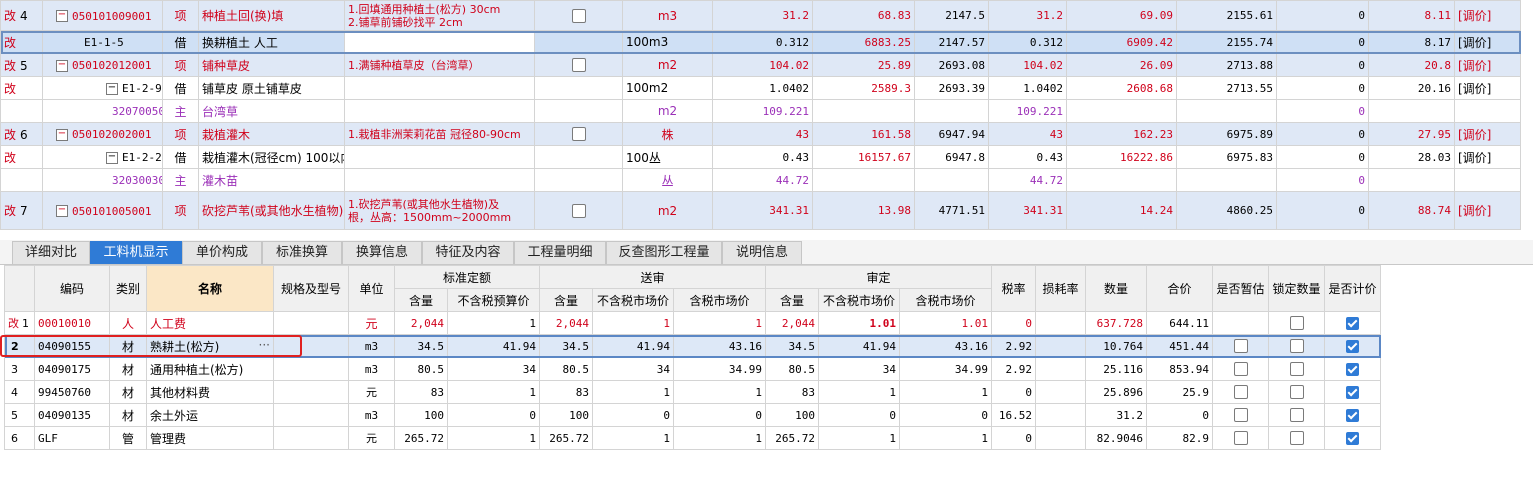 Image resolution: width=1533 pixels, height=500 pixels. Describe the element at coordinates (493, 438) in the screenshot. I see `std-notax-budget: 1` at that location.